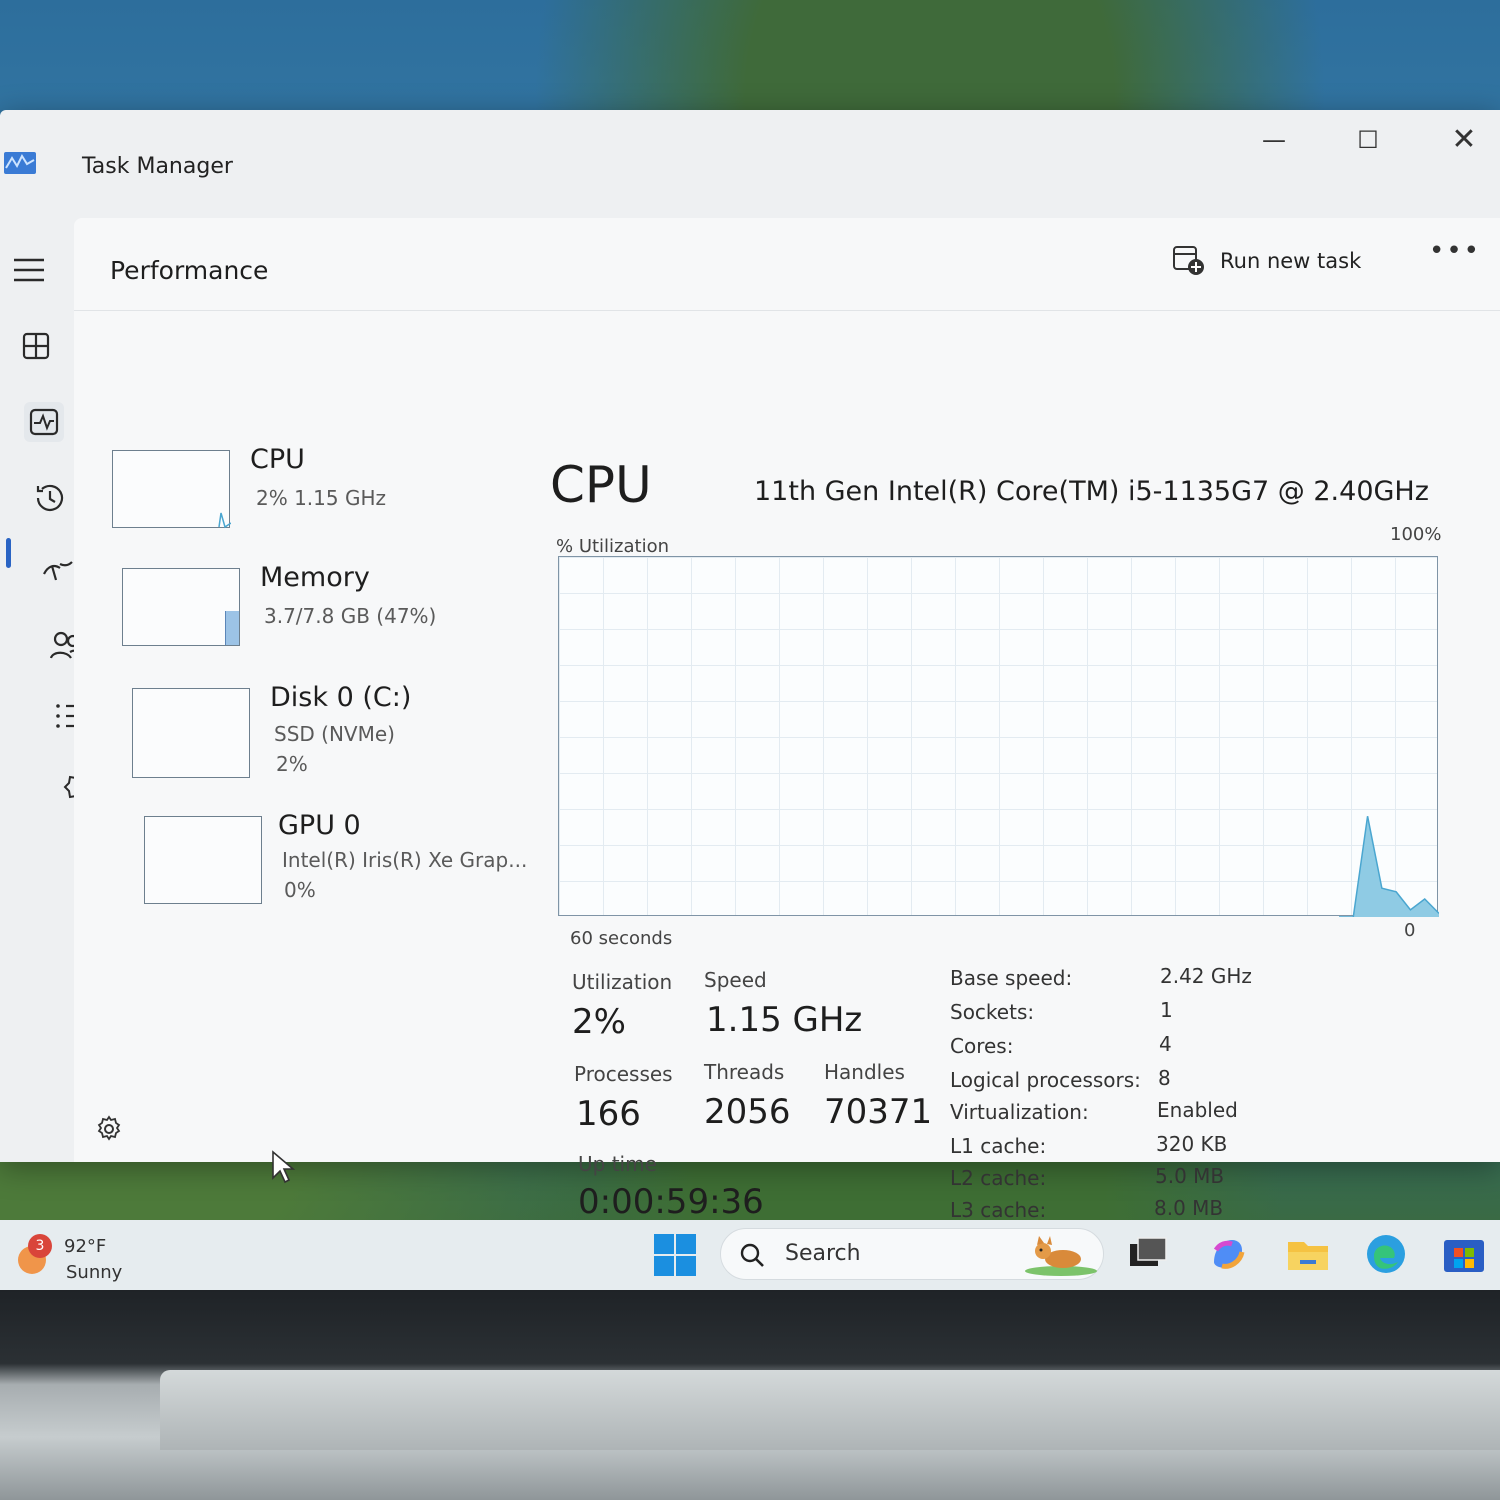  I want to click on minimize-button: —, so click(1274, 140).